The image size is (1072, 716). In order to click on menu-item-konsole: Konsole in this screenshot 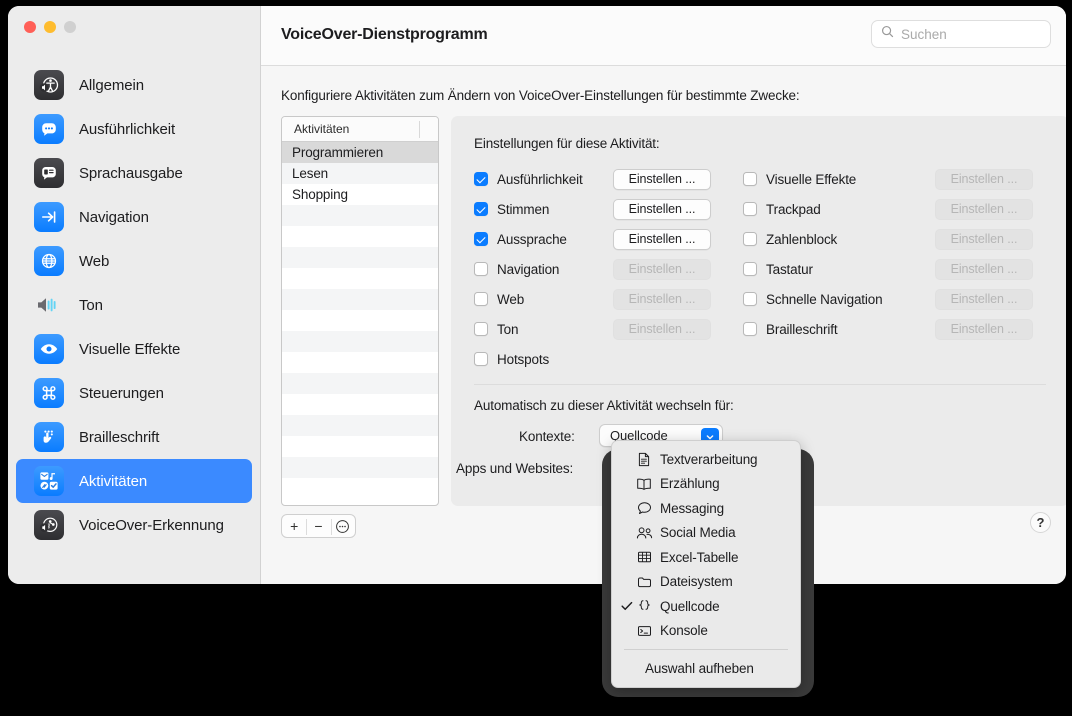, I will do `click(706, 631)`.